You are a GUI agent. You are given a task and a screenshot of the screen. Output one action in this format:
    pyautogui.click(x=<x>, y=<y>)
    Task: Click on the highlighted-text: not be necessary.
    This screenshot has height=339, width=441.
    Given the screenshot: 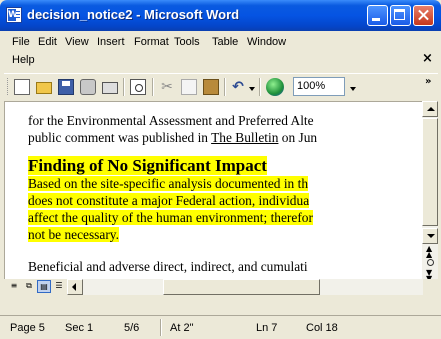 What is the action you would take?
    pyautogui.click(x=73, y=234)
    